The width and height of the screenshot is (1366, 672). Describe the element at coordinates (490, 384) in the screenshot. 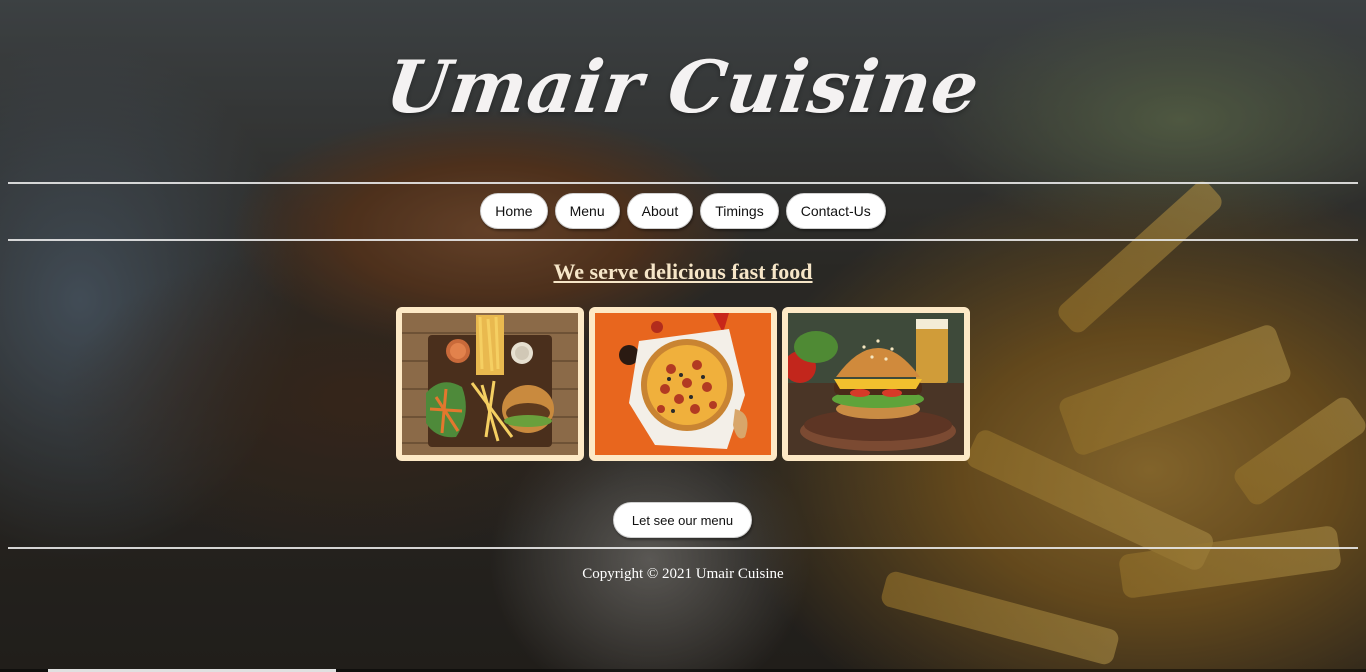

I see `burger-fries-board-image` at that location.